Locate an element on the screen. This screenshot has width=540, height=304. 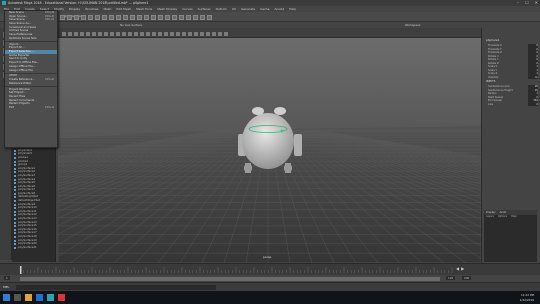
file-menu-item: Exit Ctrl+Q is located at coordinates (31, 107).